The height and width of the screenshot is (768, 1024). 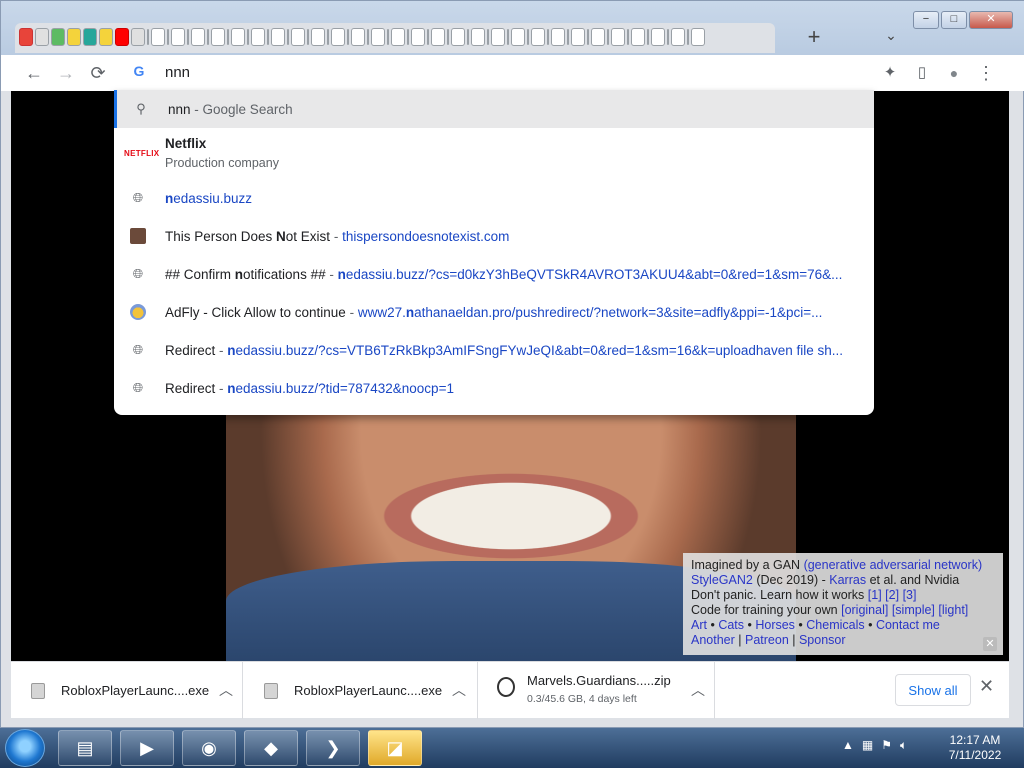 I want to click on chrome-icon: ◉, so click(x=209, y=748).